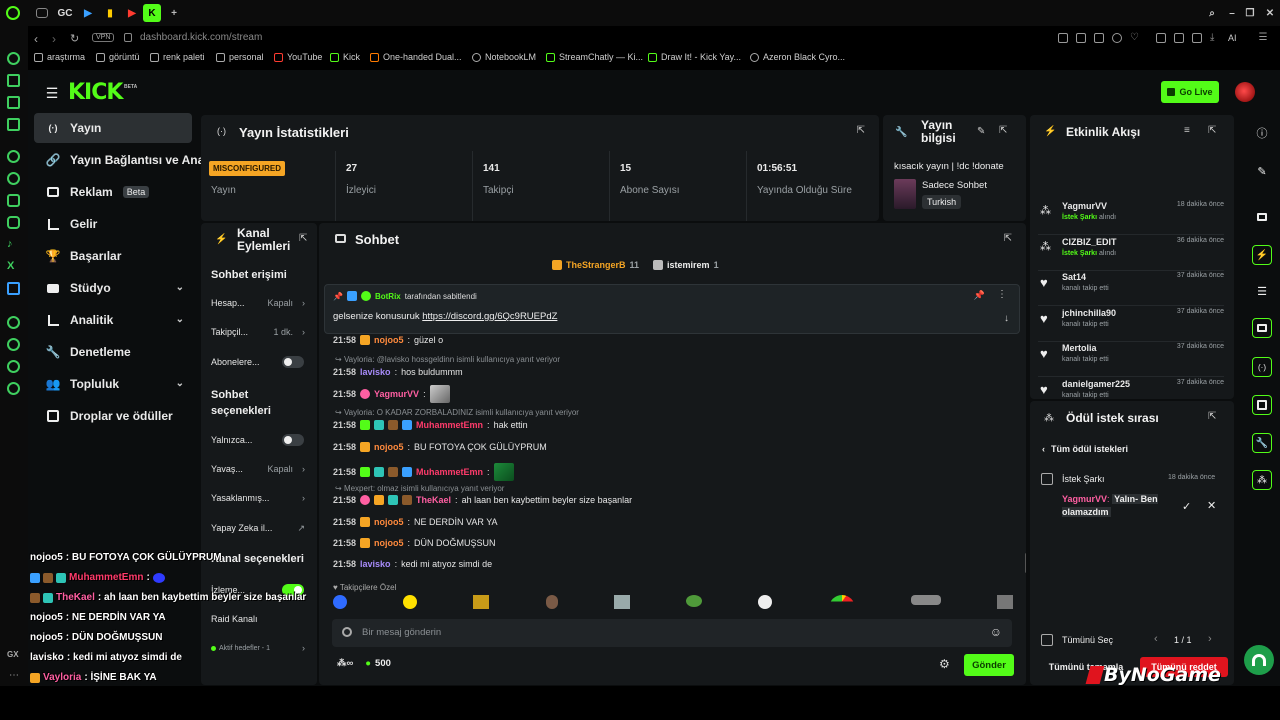 The width and height of the screenshot is (1280, 720). I want to click on nav-stream-key: 🔗 Yayın Bağlantısı ve Anahtar, so click(120, 160).